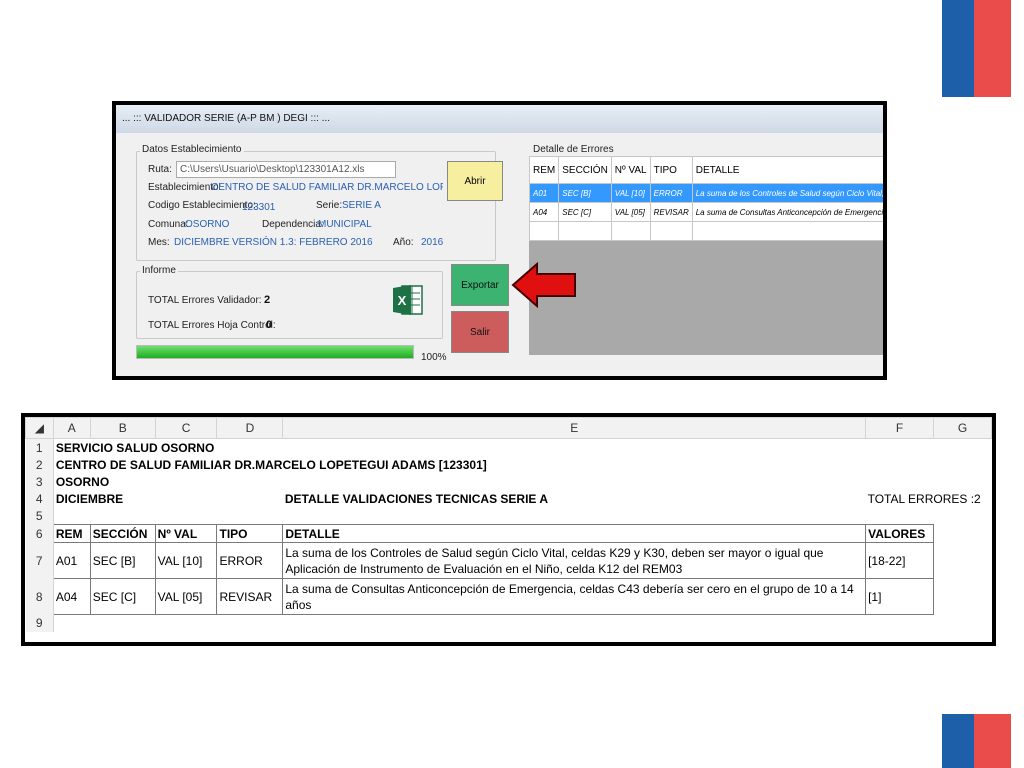 This screenshot has width=1024, height=768. What do you see at coordinates (671, 193) in the screenshot?
I see `grid-cell: ERROR` at bounding box center [671, 193].